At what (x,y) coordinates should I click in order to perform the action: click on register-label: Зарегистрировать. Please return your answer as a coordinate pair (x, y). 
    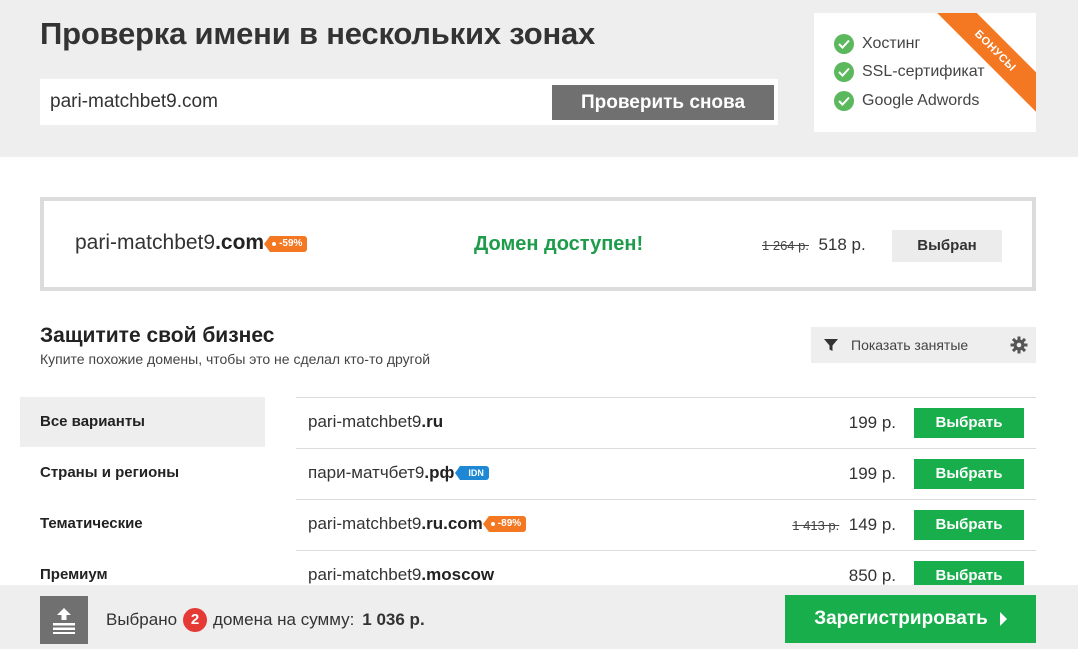
    Looking at the image, I should click on (901, 618).